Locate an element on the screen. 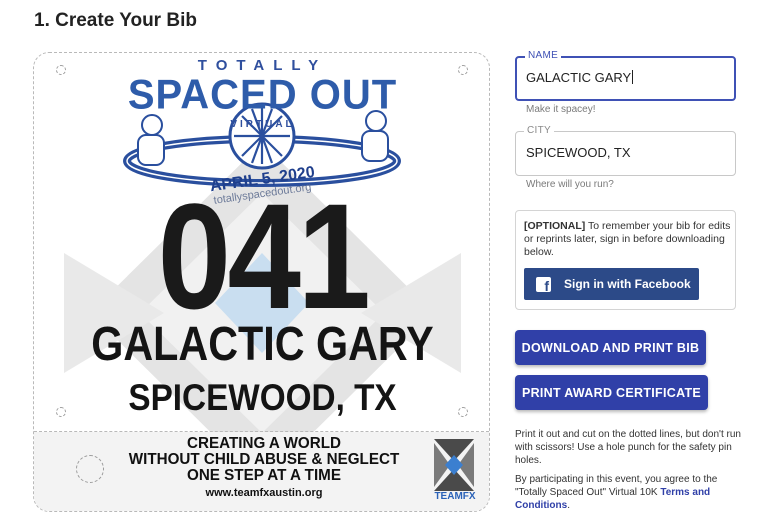 The height and width of the screenshot is (525, 772). page-title: 1. Create Your Bib is located at coordinates (115, 20).